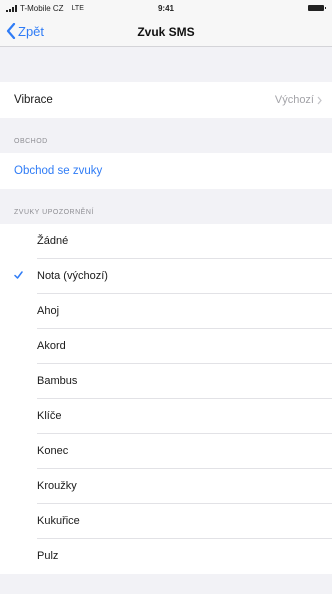 The width and height of the screenshot is (332, 594). Describe the element at coordinates (166, 346) in the screenshot. I see `list-item: Akord` at that location.